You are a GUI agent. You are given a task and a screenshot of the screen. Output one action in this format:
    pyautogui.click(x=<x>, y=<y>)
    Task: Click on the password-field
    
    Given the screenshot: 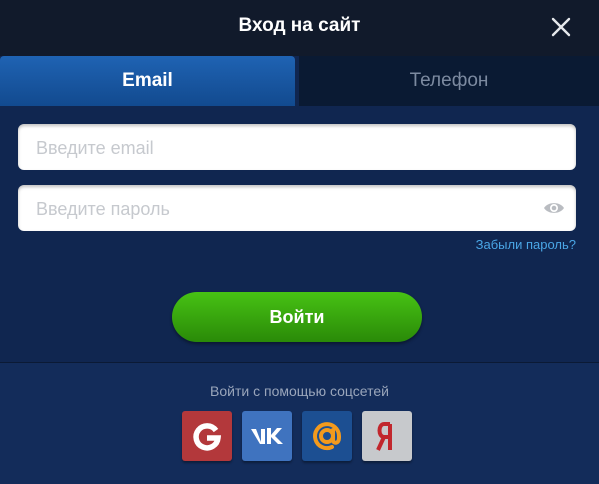 What is the action you would take?
    pyautogui.click(x=297, y=209)
    